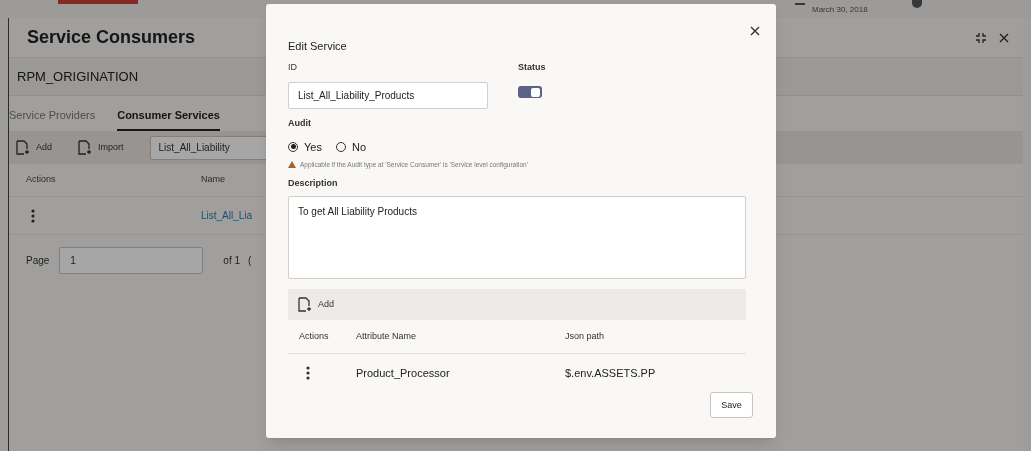 This screenshot has height=451, width=1031. What do you see at coordinates (313, 183) in the screenshot?
I see `field-label: Description` at bounding box center [313, 183].